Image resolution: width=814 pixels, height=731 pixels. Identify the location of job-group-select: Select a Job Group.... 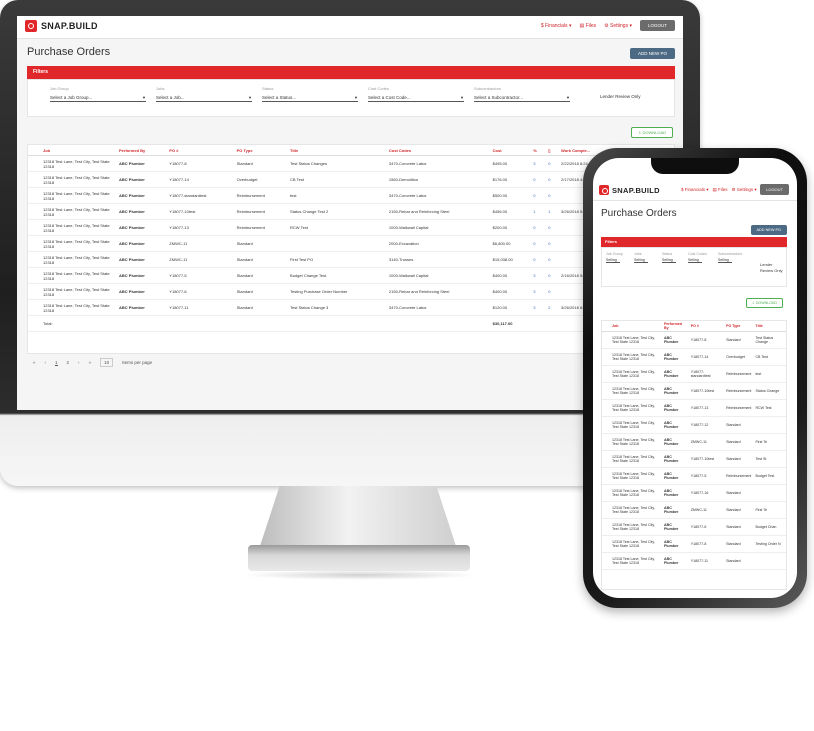
(98, 98).